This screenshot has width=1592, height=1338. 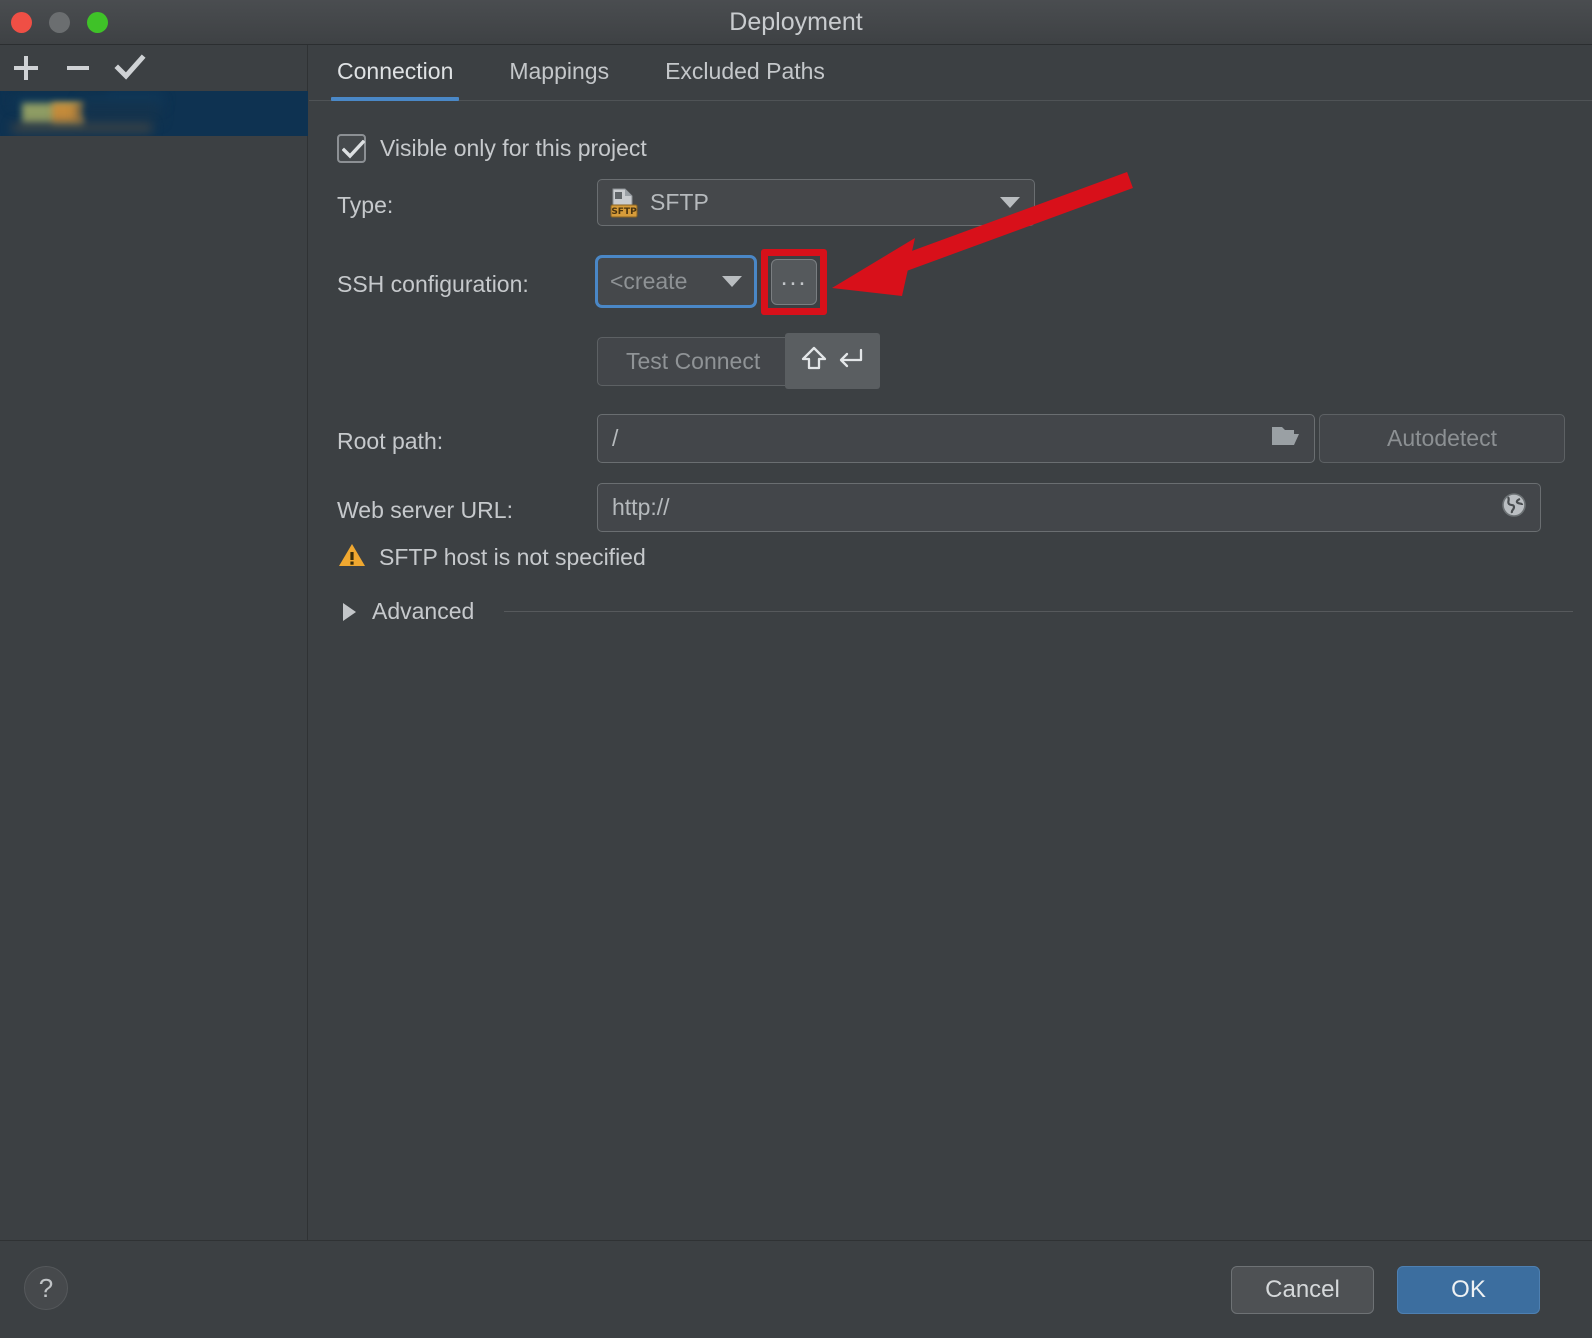 I want to click on list-item, so click(x=154, y=113).